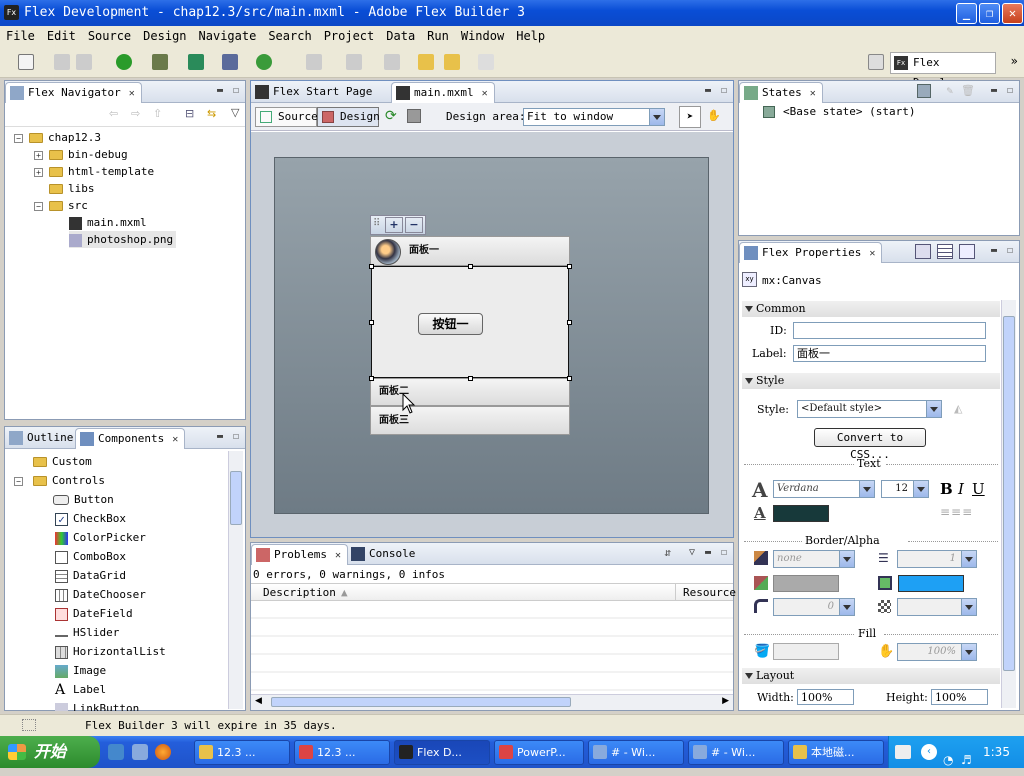 This screenshot has width=1024, height=776. Describe the element at coordinates (65, 137) in the screenshot. I see `tree-item-chap12-3: chap12.3` at that location.